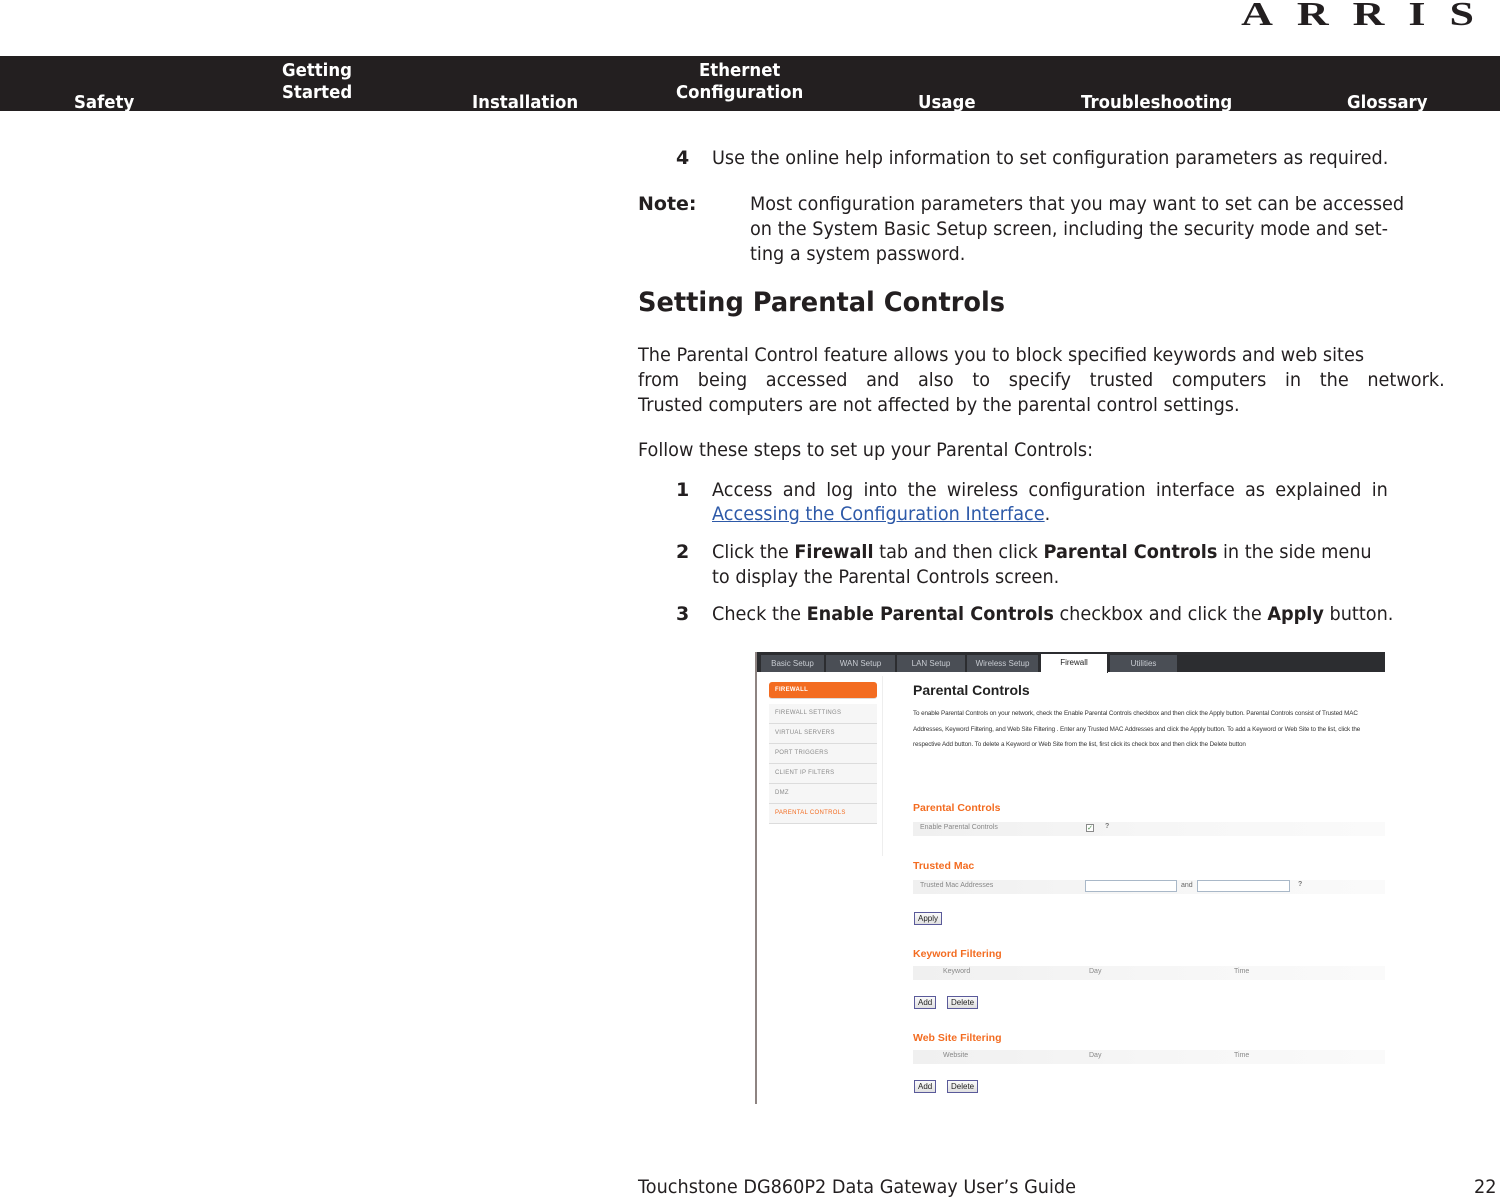 The height and width of the screenshot is (1199, 1500). What do you see at coordinates (1149, 973) in the screenshot?
I see `keyword-header-row` at bounding box center [1149, 973].